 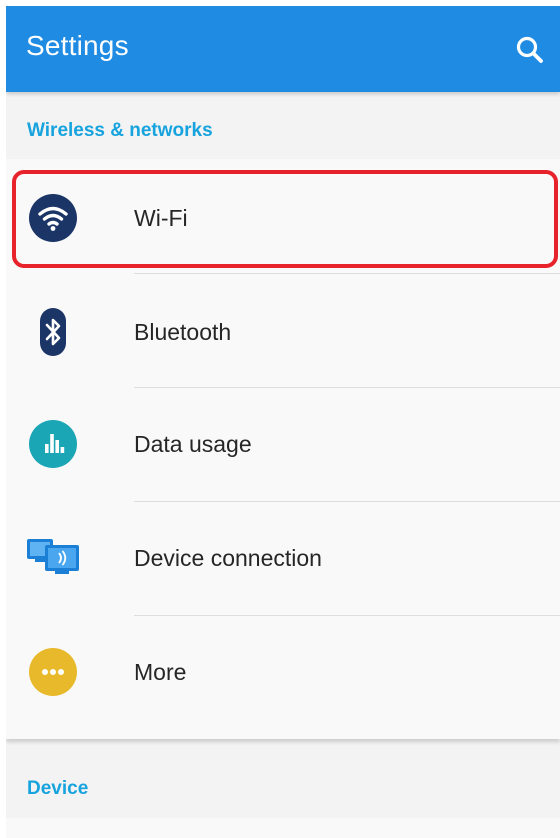 I want to click on setting-item-label: Device connection, so click(x=228, y=558).